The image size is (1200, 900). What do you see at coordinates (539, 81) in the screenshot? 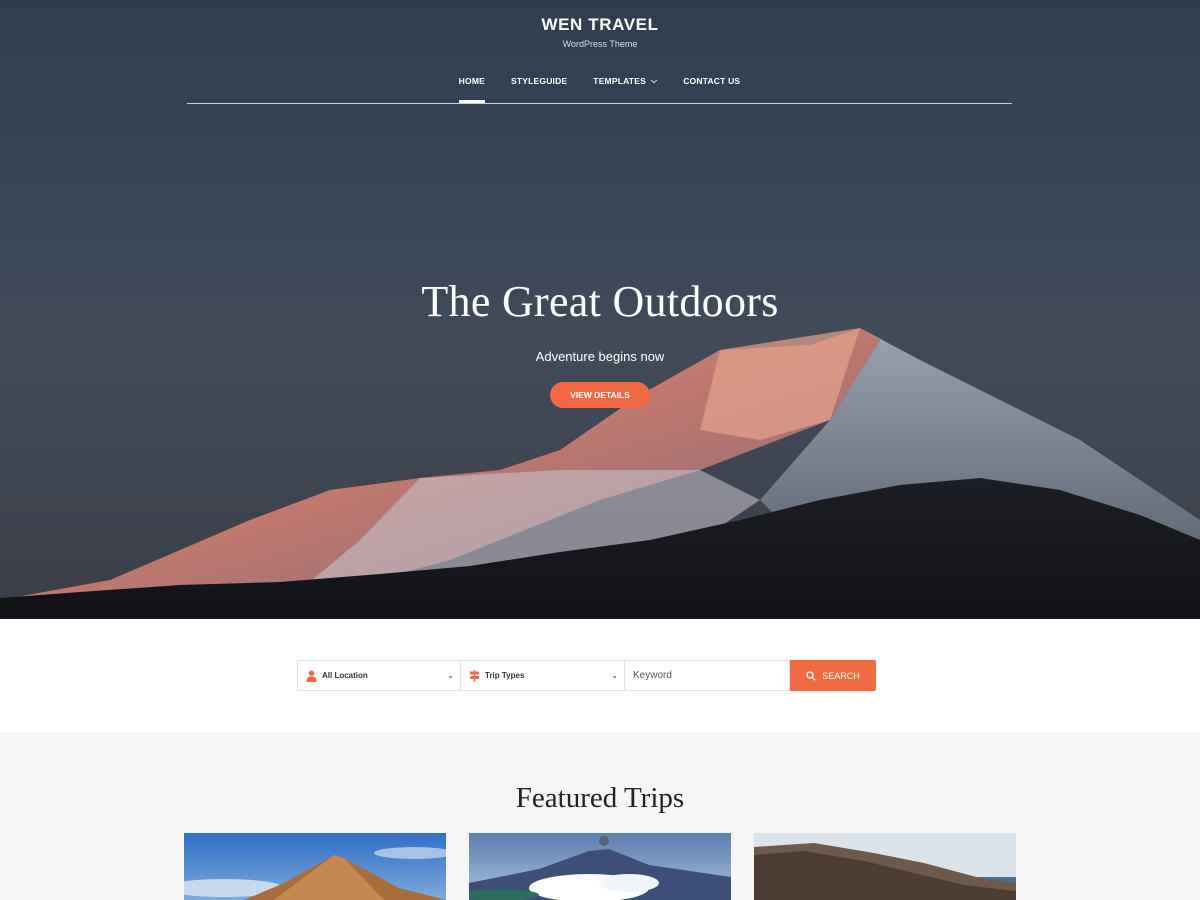
I see `nav-item-label: STYLEGUIDE` at bounding box center [539, 81].